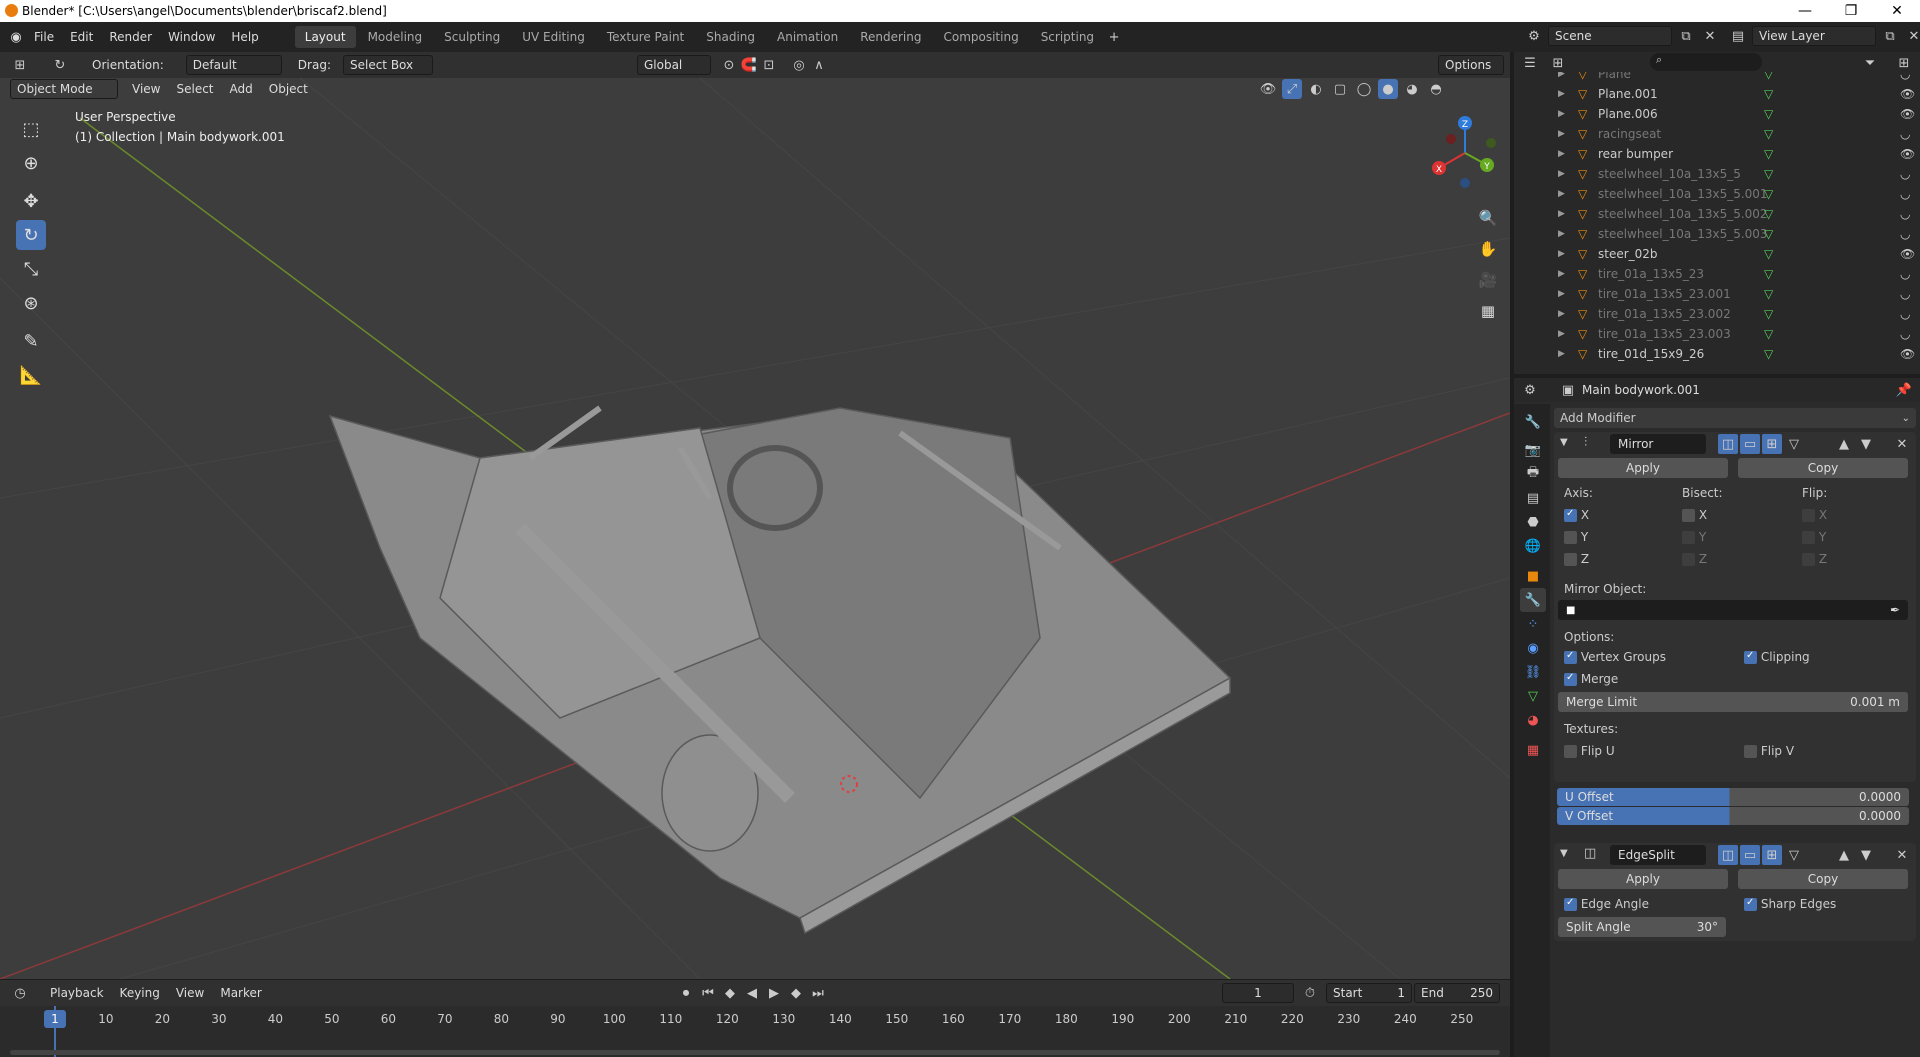 The width and height of the screenshot is (1920, 1057). Describe the element at coordinates (1694, 559) in the screenshot. I see `bisect-z-checkbox: Z` at that location.